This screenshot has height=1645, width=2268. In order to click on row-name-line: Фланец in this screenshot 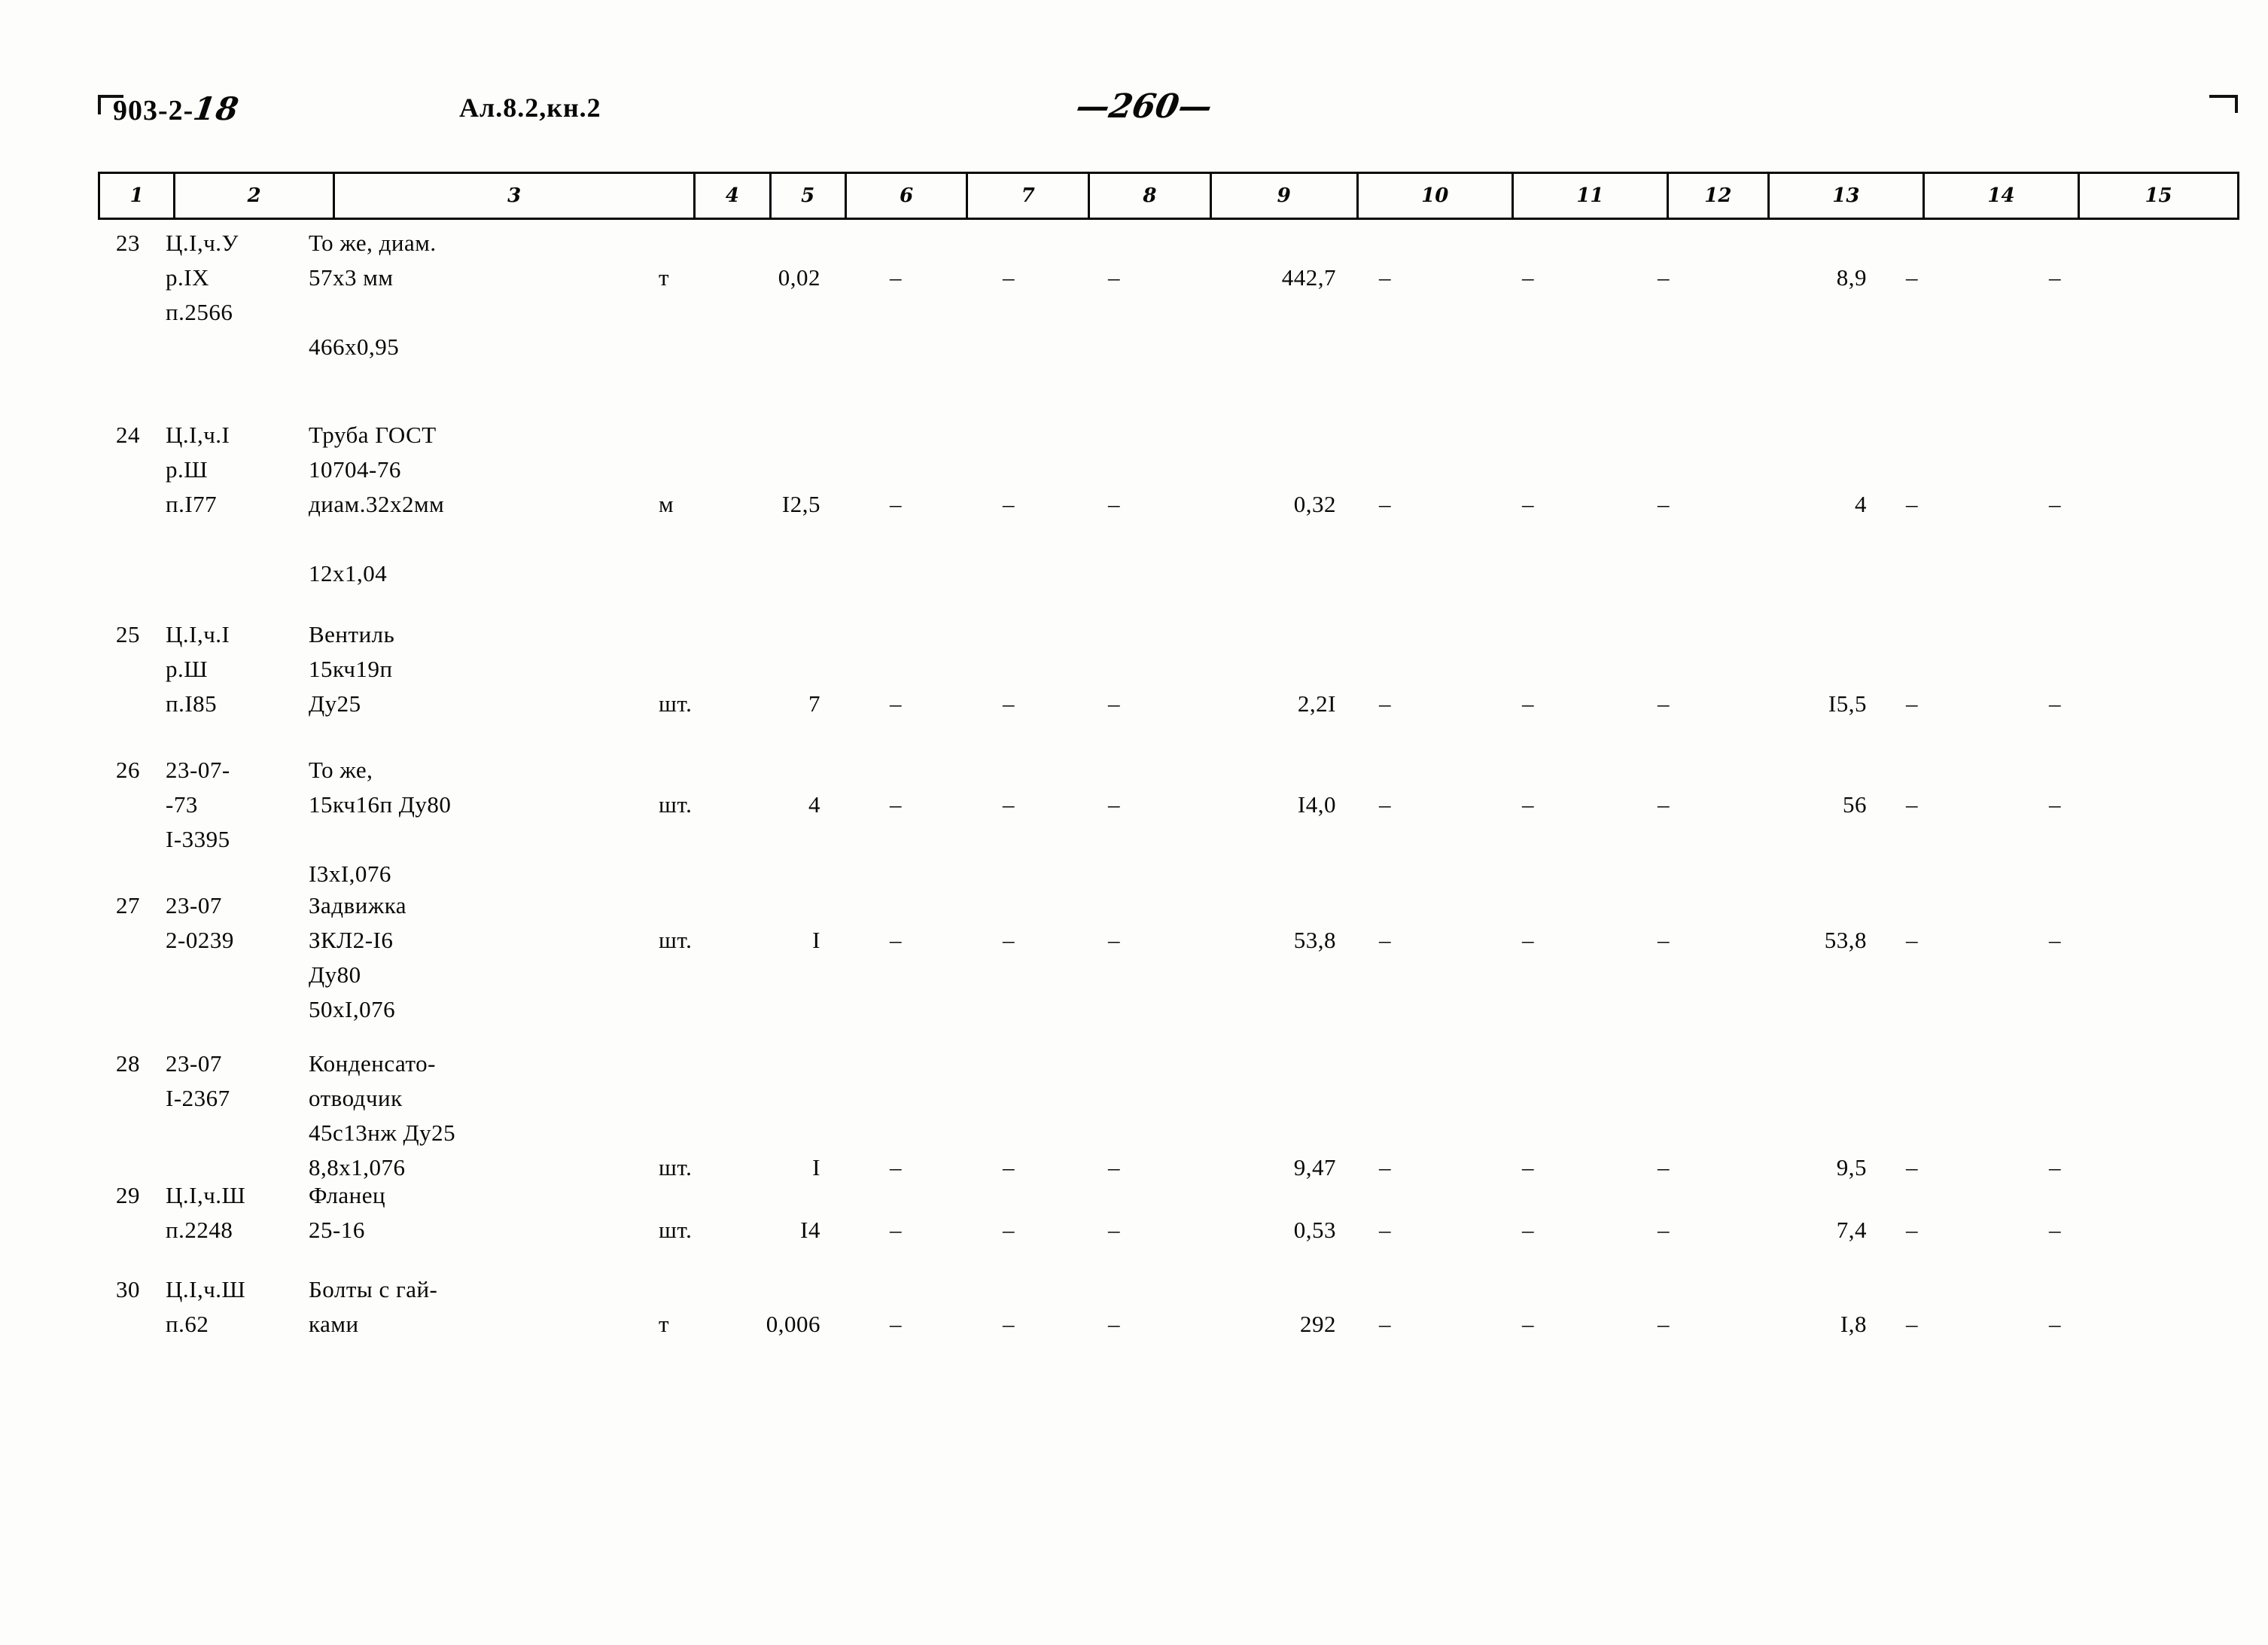, I will do `click(347, 1195)`.